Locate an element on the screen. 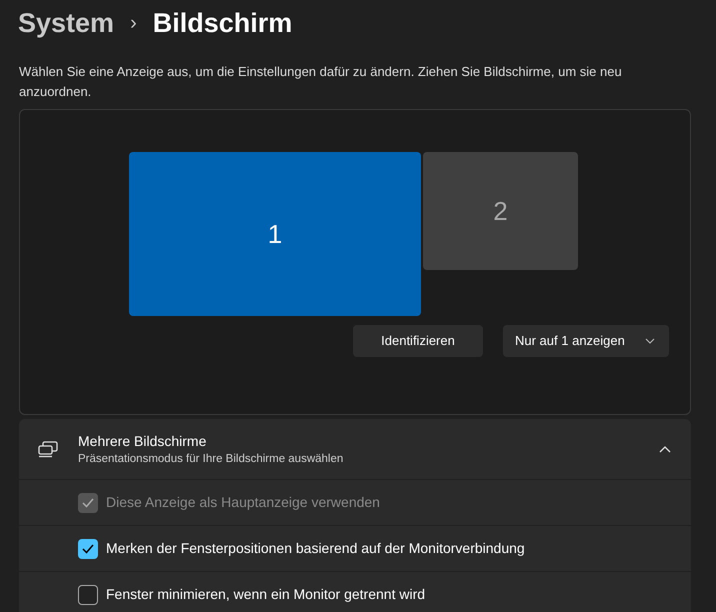 This screenshot has width=716, height=612. option-label: Diese Anzeige als Hauptanzeige verwenden is located at coordinates (243, 502).